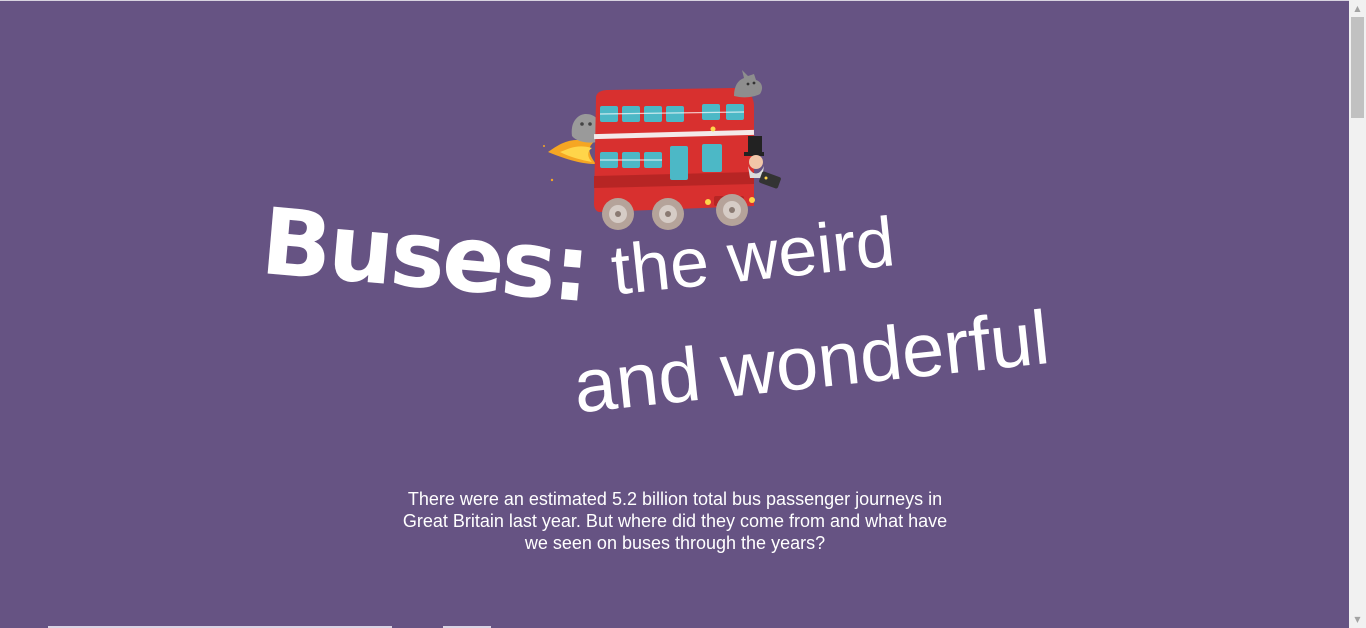 This screenshot has height=628, width=1366. I want to click on divider, so click(674, 0).